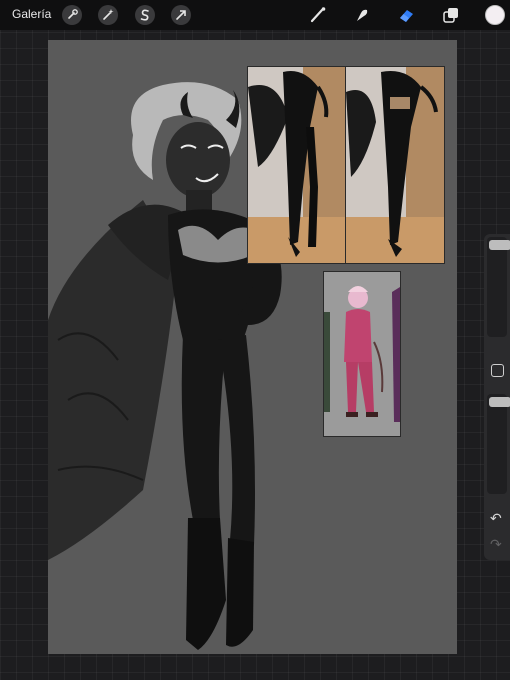 Image resolution: width=510 pixels, height=680 pixels. Describe the element at coordinates (362, 15) in the screenshot. I see `smudge-icon` at that location.